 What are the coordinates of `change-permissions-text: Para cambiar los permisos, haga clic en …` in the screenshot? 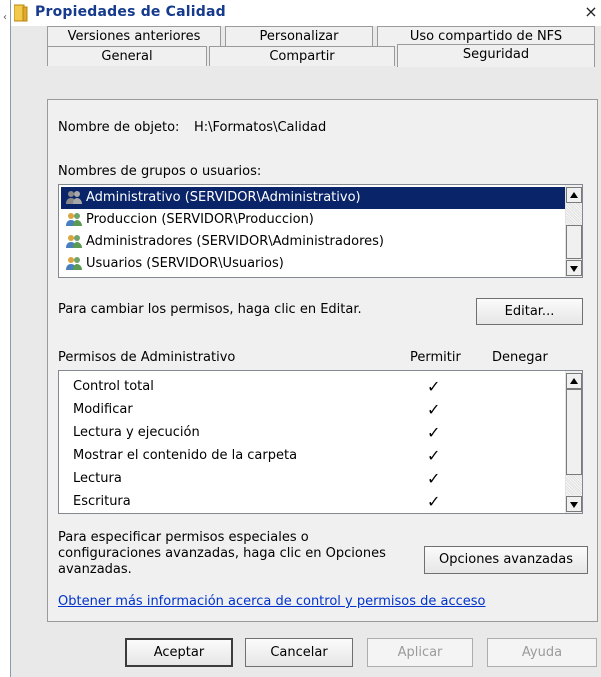 It's located at (210, 309).